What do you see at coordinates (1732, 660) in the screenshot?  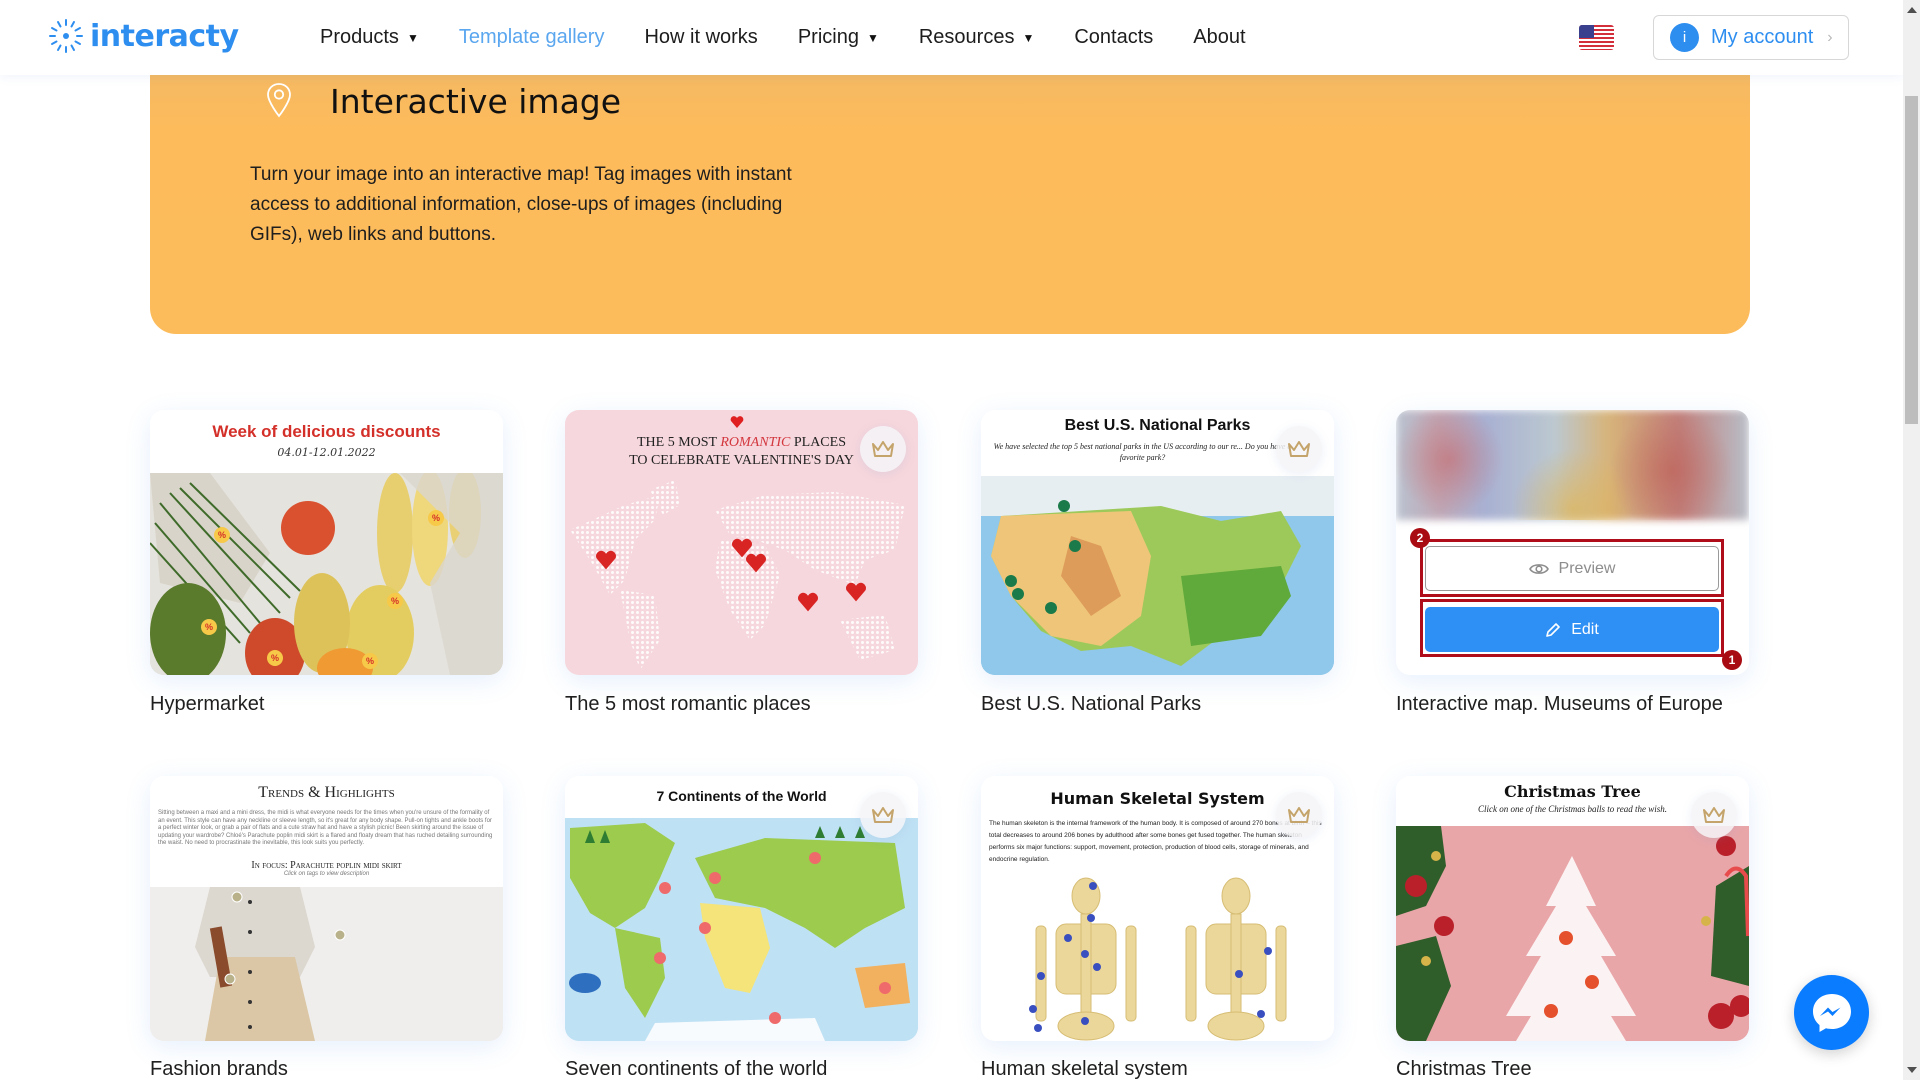 I see `annotation-badge-1: 1` at bounding box center [1732, 660].